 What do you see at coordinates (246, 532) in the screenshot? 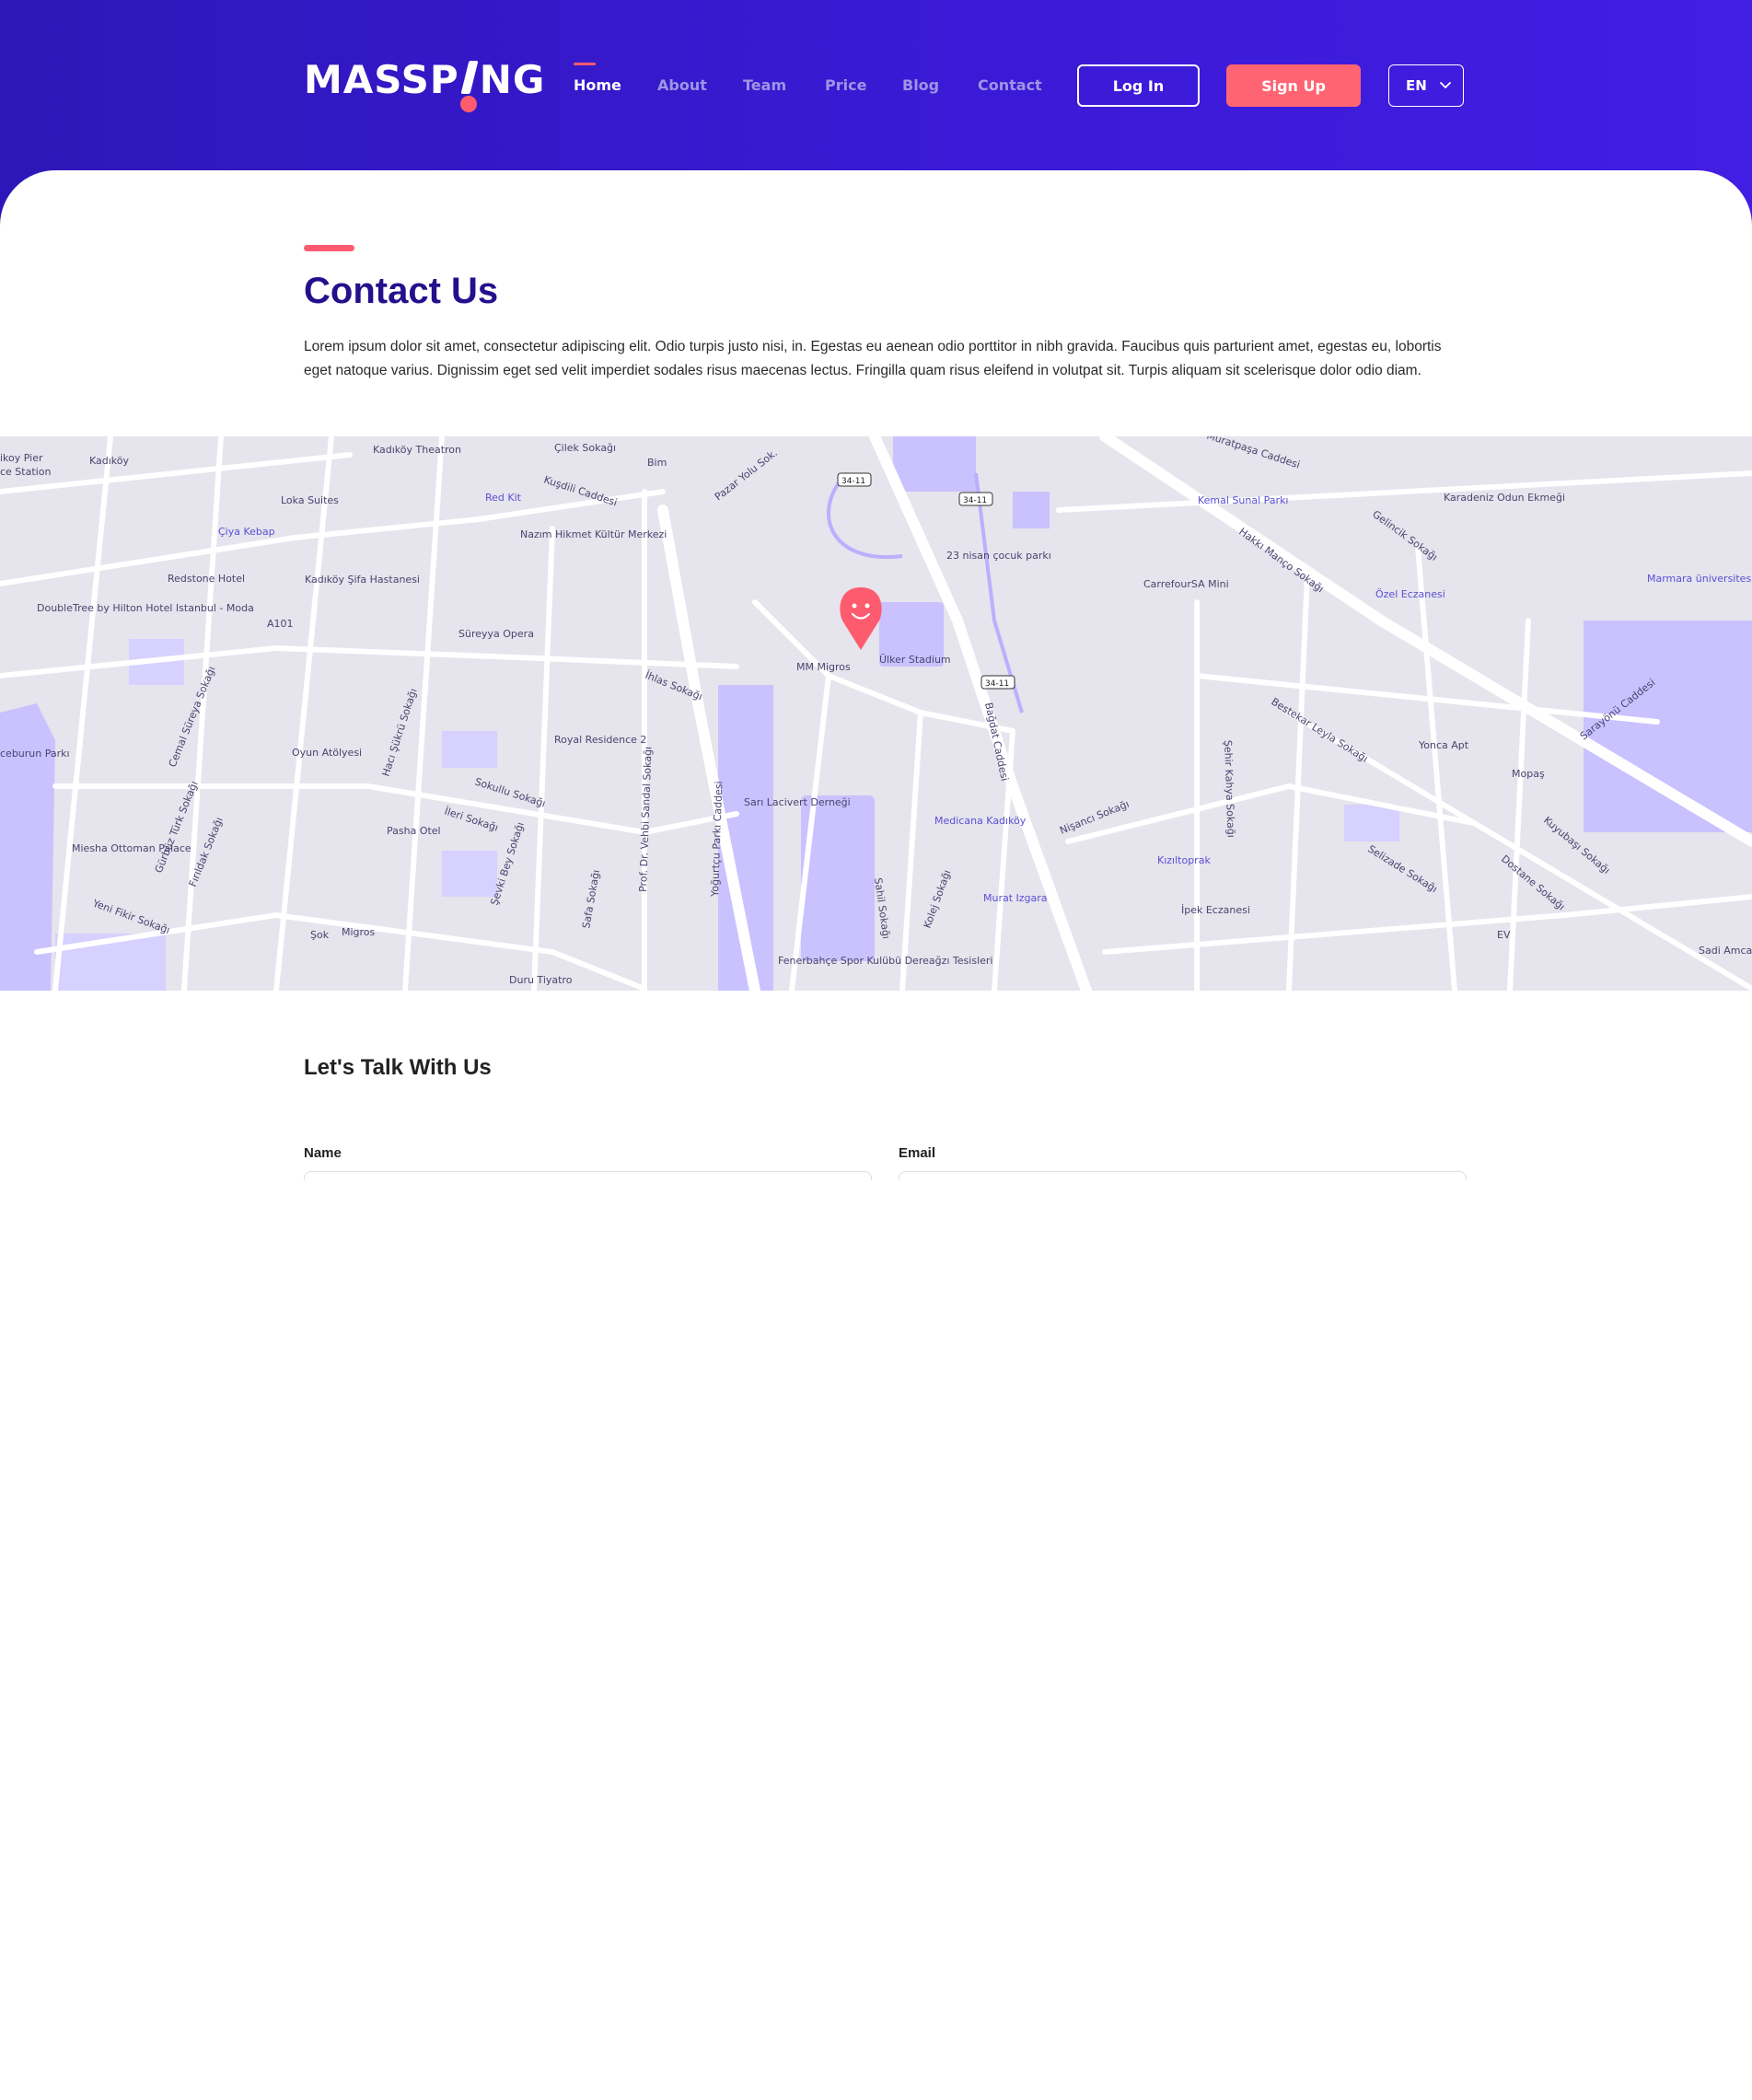
I see `map-label-ciya-kebap: Çiya Kebap` at bounding box center [246, 532].